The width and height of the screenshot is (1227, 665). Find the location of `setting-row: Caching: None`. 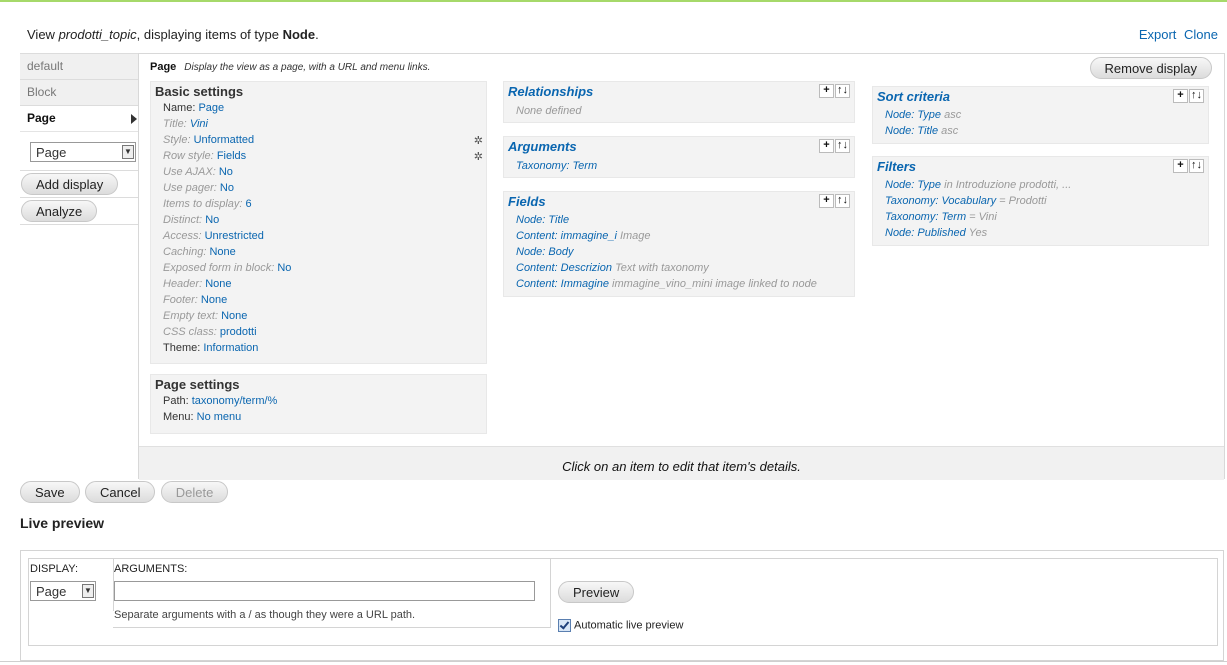

setting-row: Caching: None is located at coordinates (318, 252).